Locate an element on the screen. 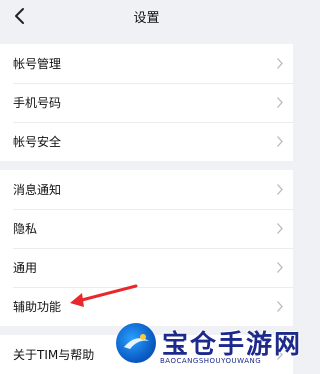 This screenshot has width=320, height=374. top-navigation-bar: 设置 is located at coordinates (146, 18).